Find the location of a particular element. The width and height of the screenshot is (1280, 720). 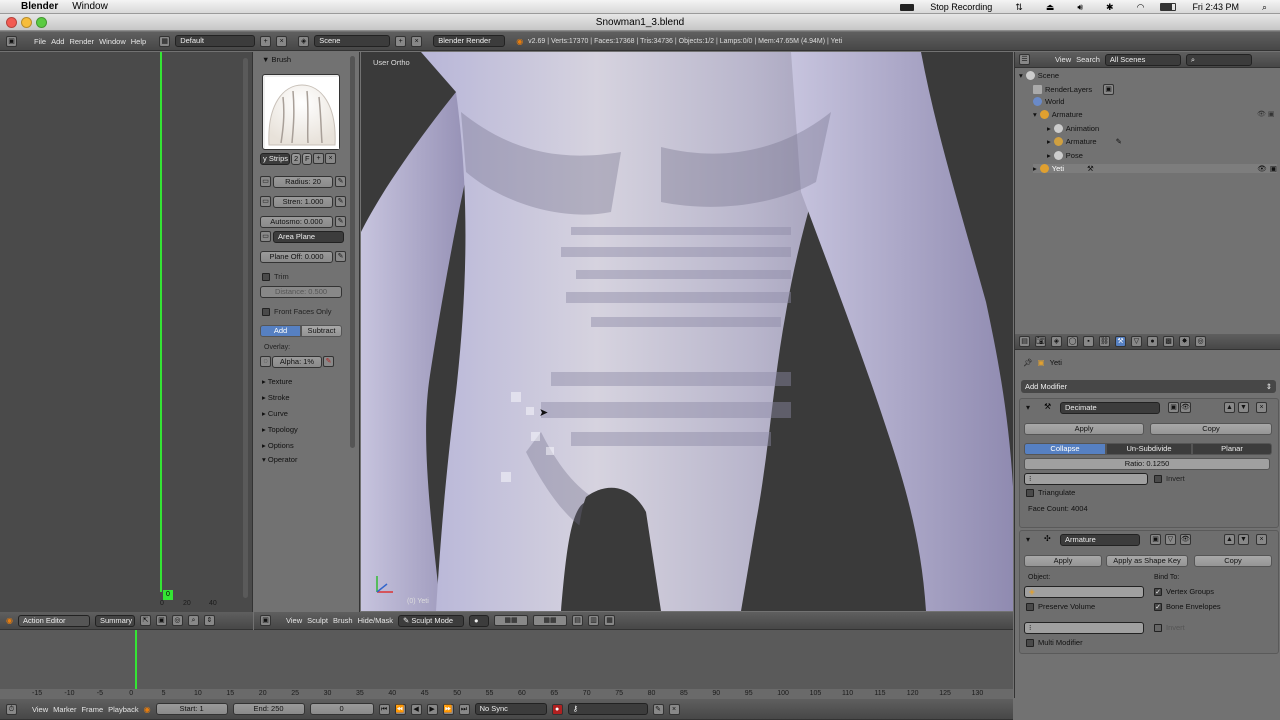

prev-key-icon: ⏪ is located at coordinates (400, 709).